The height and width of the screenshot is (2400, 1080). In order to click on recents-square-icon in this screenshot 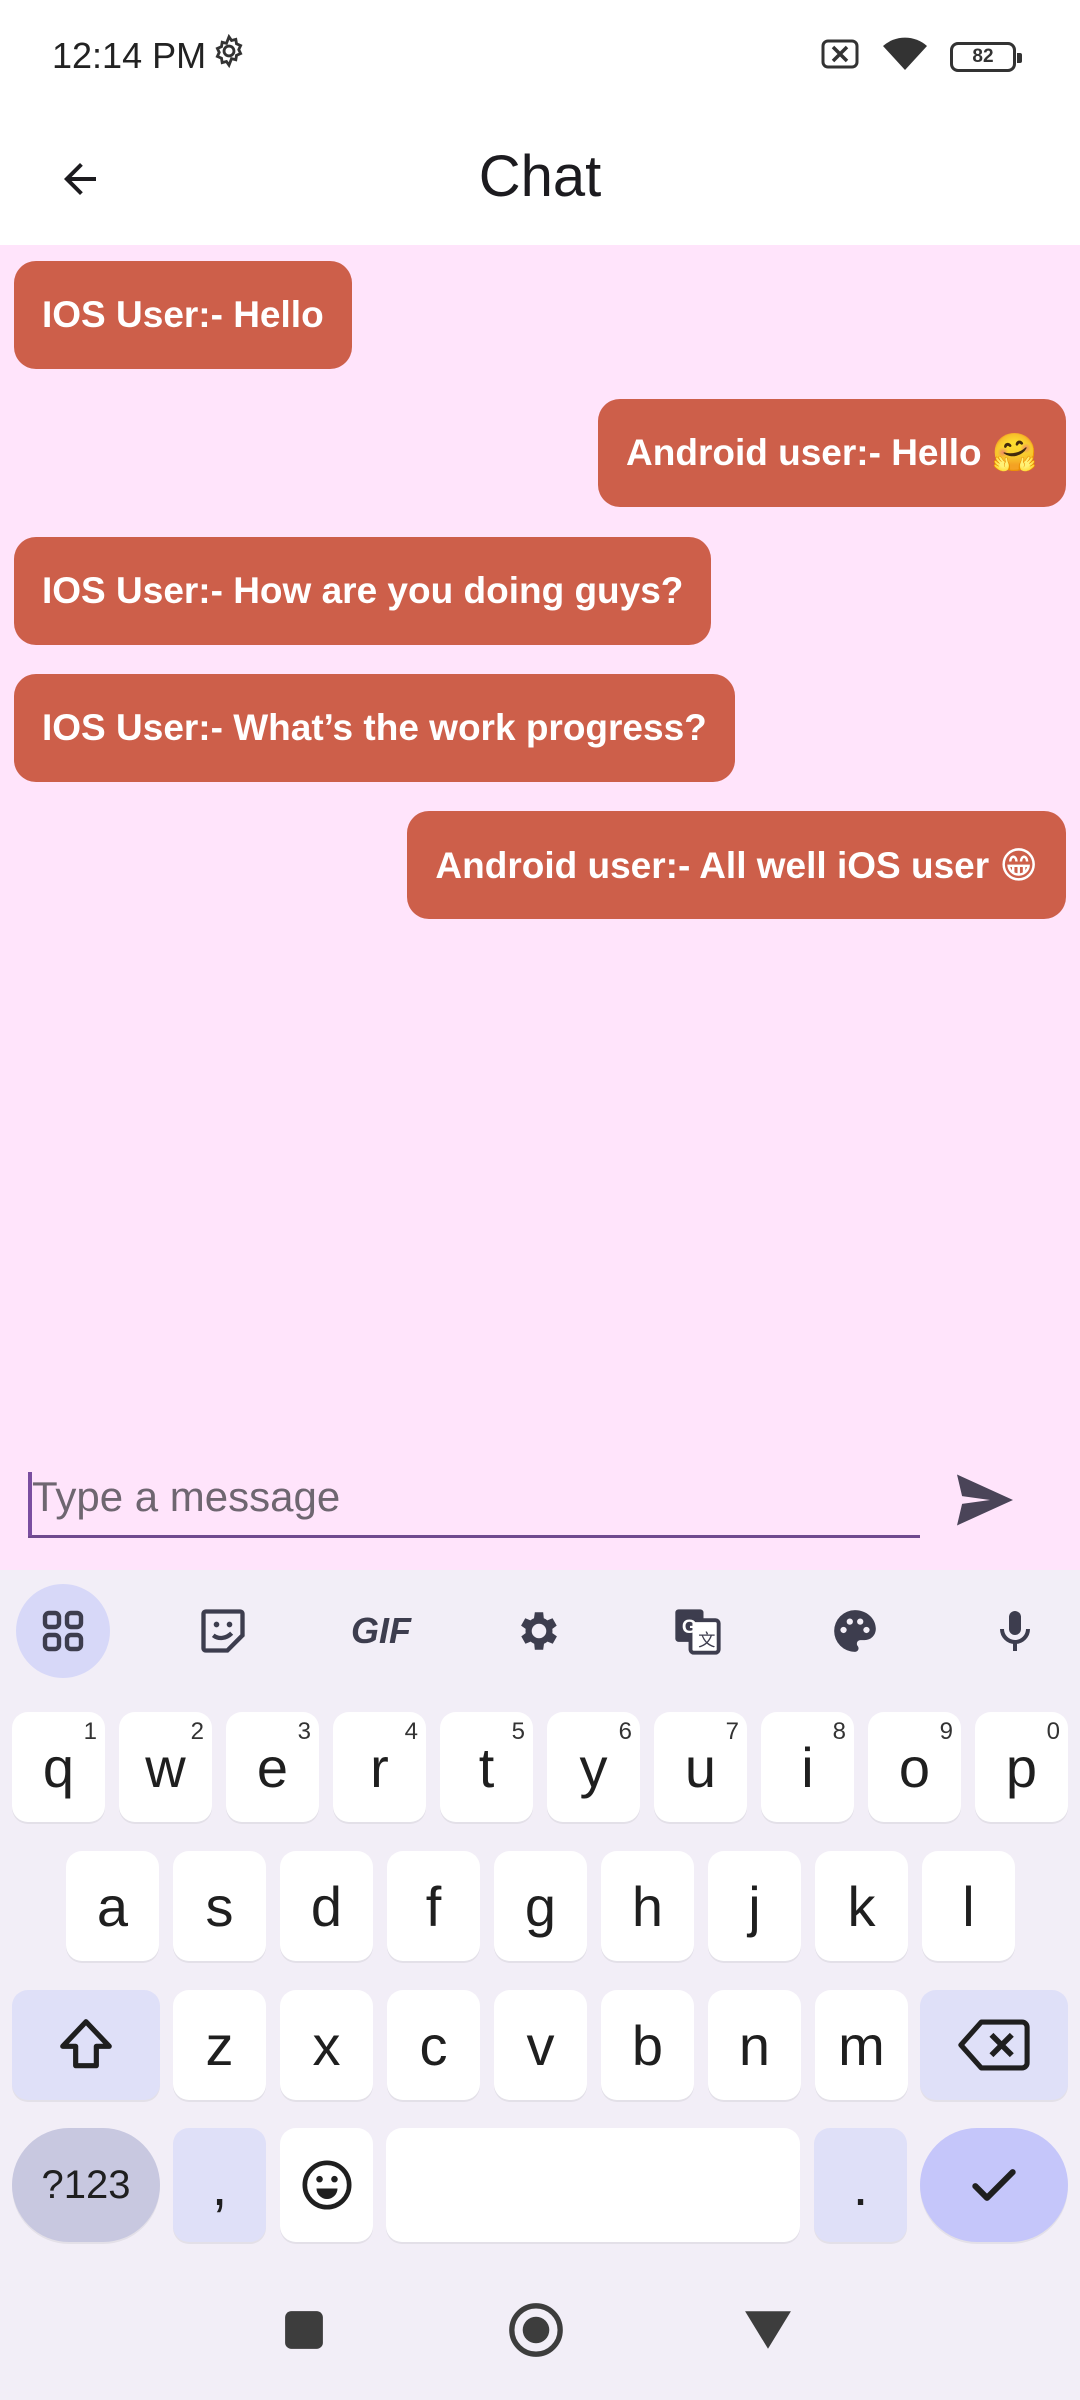, I will do `click(304, 2330)`.